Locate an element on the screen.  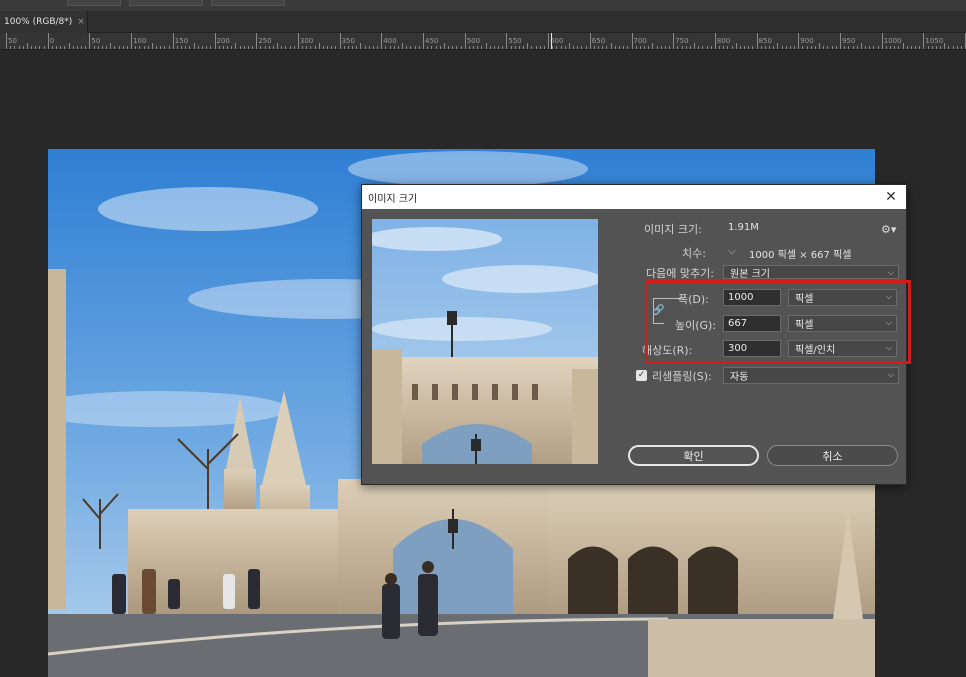
ruler-label: 0 is located at coordinates (52, 41).